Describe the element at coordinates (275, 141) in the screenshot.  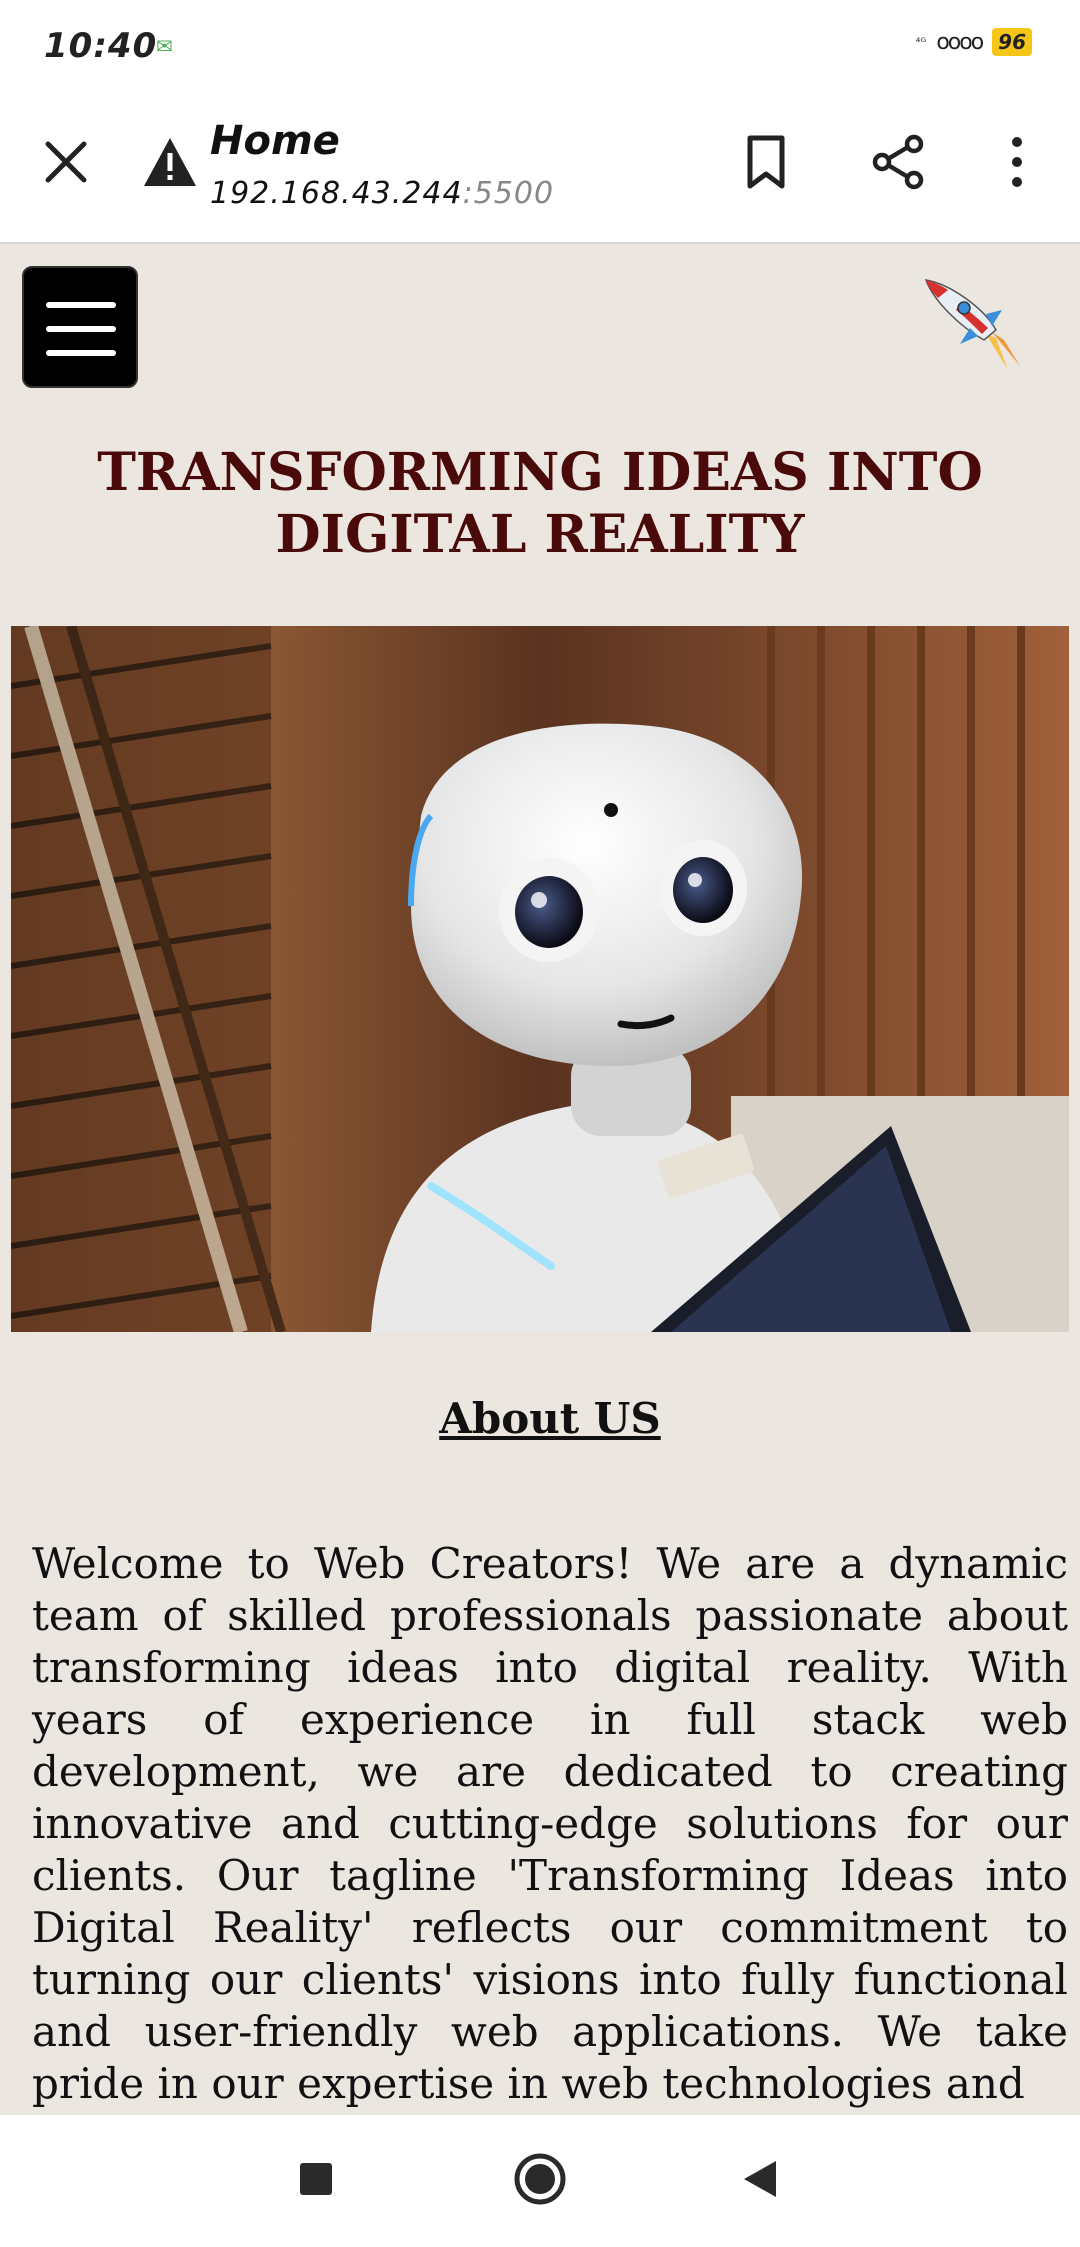
I see `page-title: Home` at that location.